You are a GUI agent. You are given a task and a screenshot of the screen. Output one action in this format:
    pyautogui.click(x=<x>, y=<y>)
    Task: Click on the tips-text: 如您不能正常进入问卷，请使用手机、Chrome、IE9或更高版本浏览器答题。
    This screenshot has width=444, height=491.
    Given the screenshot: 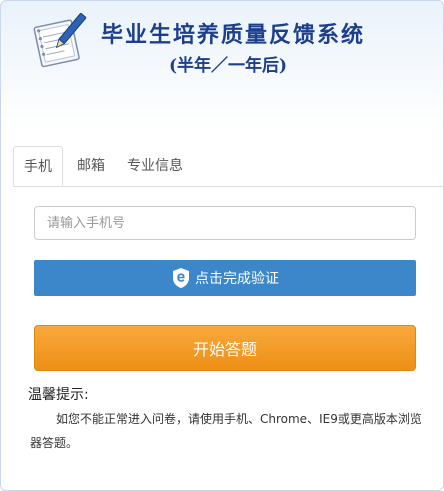 What is the action you would take?
    pyautogui.click(x=226, y=431)
    